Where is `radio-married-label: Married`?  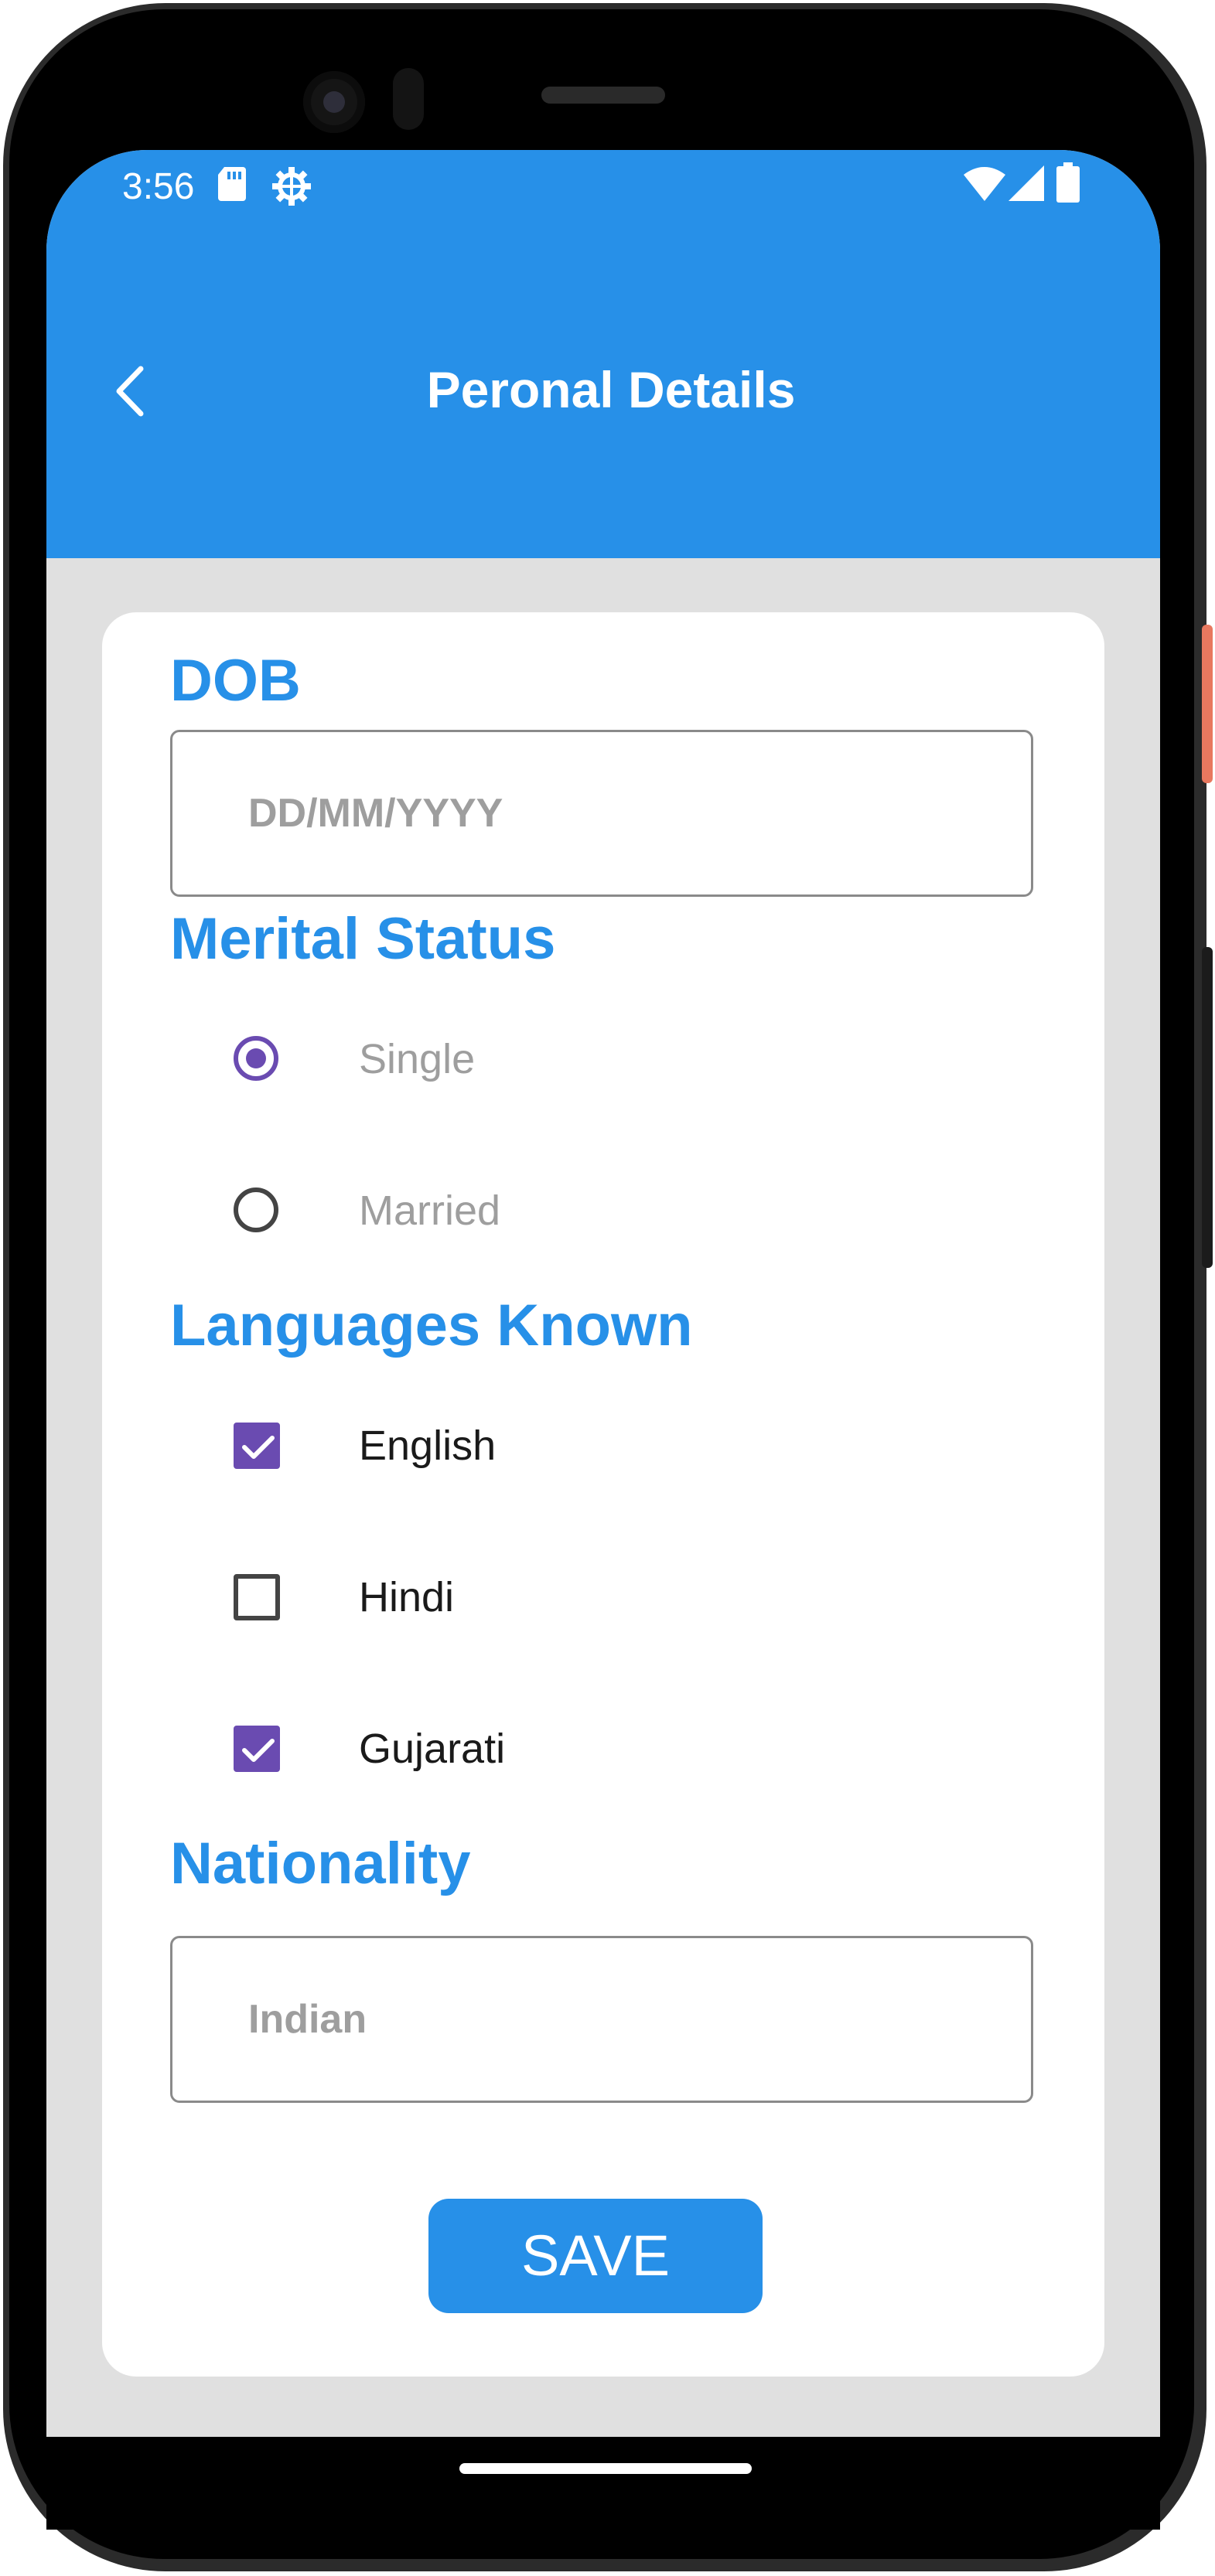 radio-married-label: Married is located at coordinates (430, 1210).